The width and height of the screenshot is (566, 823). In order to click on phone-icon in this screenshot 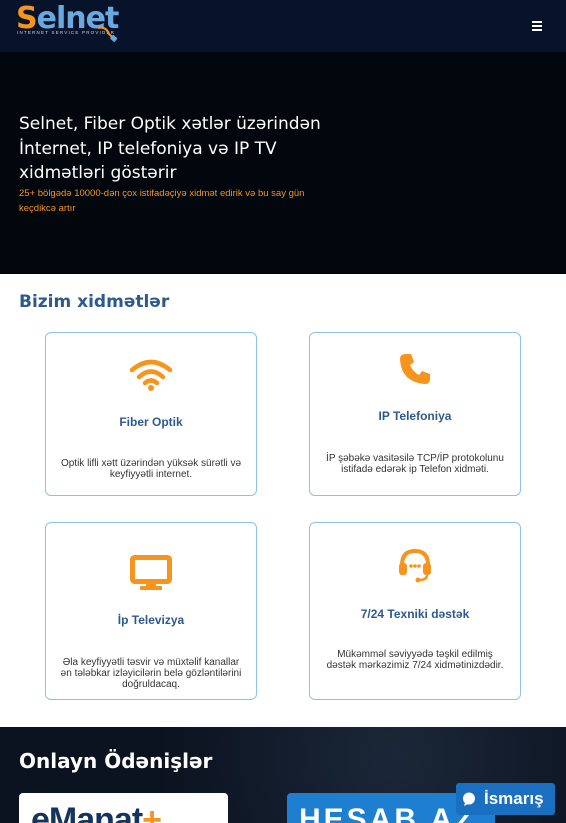, I will do `click(415, 369)`.